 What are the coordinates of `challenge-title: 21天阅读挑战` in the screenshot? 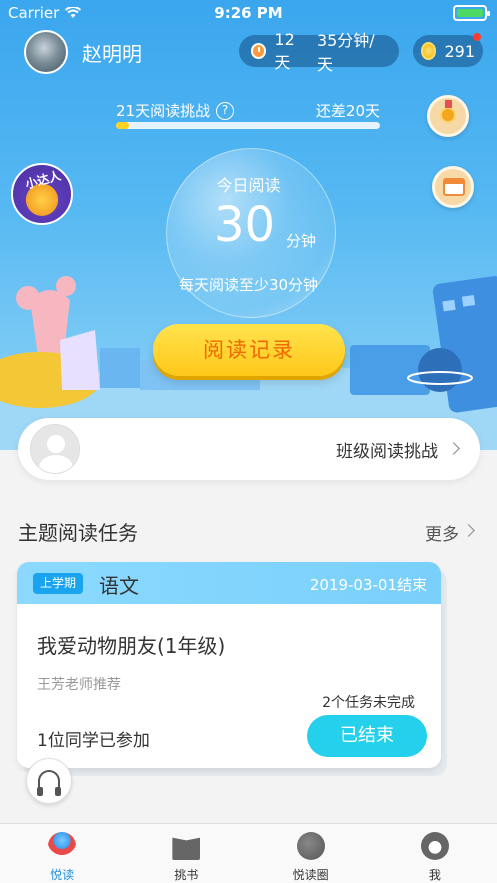 It's located at (163, 111).